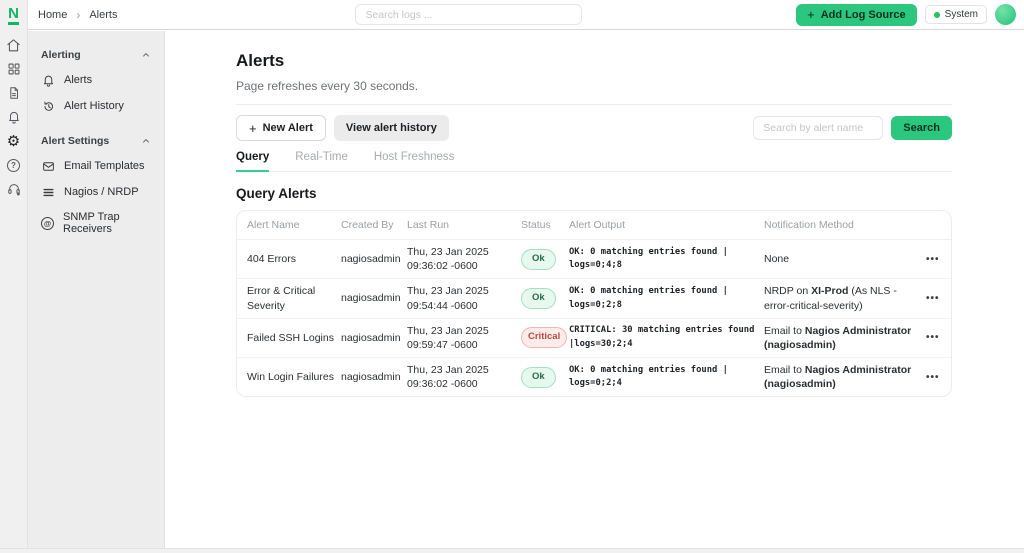 The height and width of the screenshot is (553, 1024). I want to click on new-alert-label: New Alert, so click(287, 128).